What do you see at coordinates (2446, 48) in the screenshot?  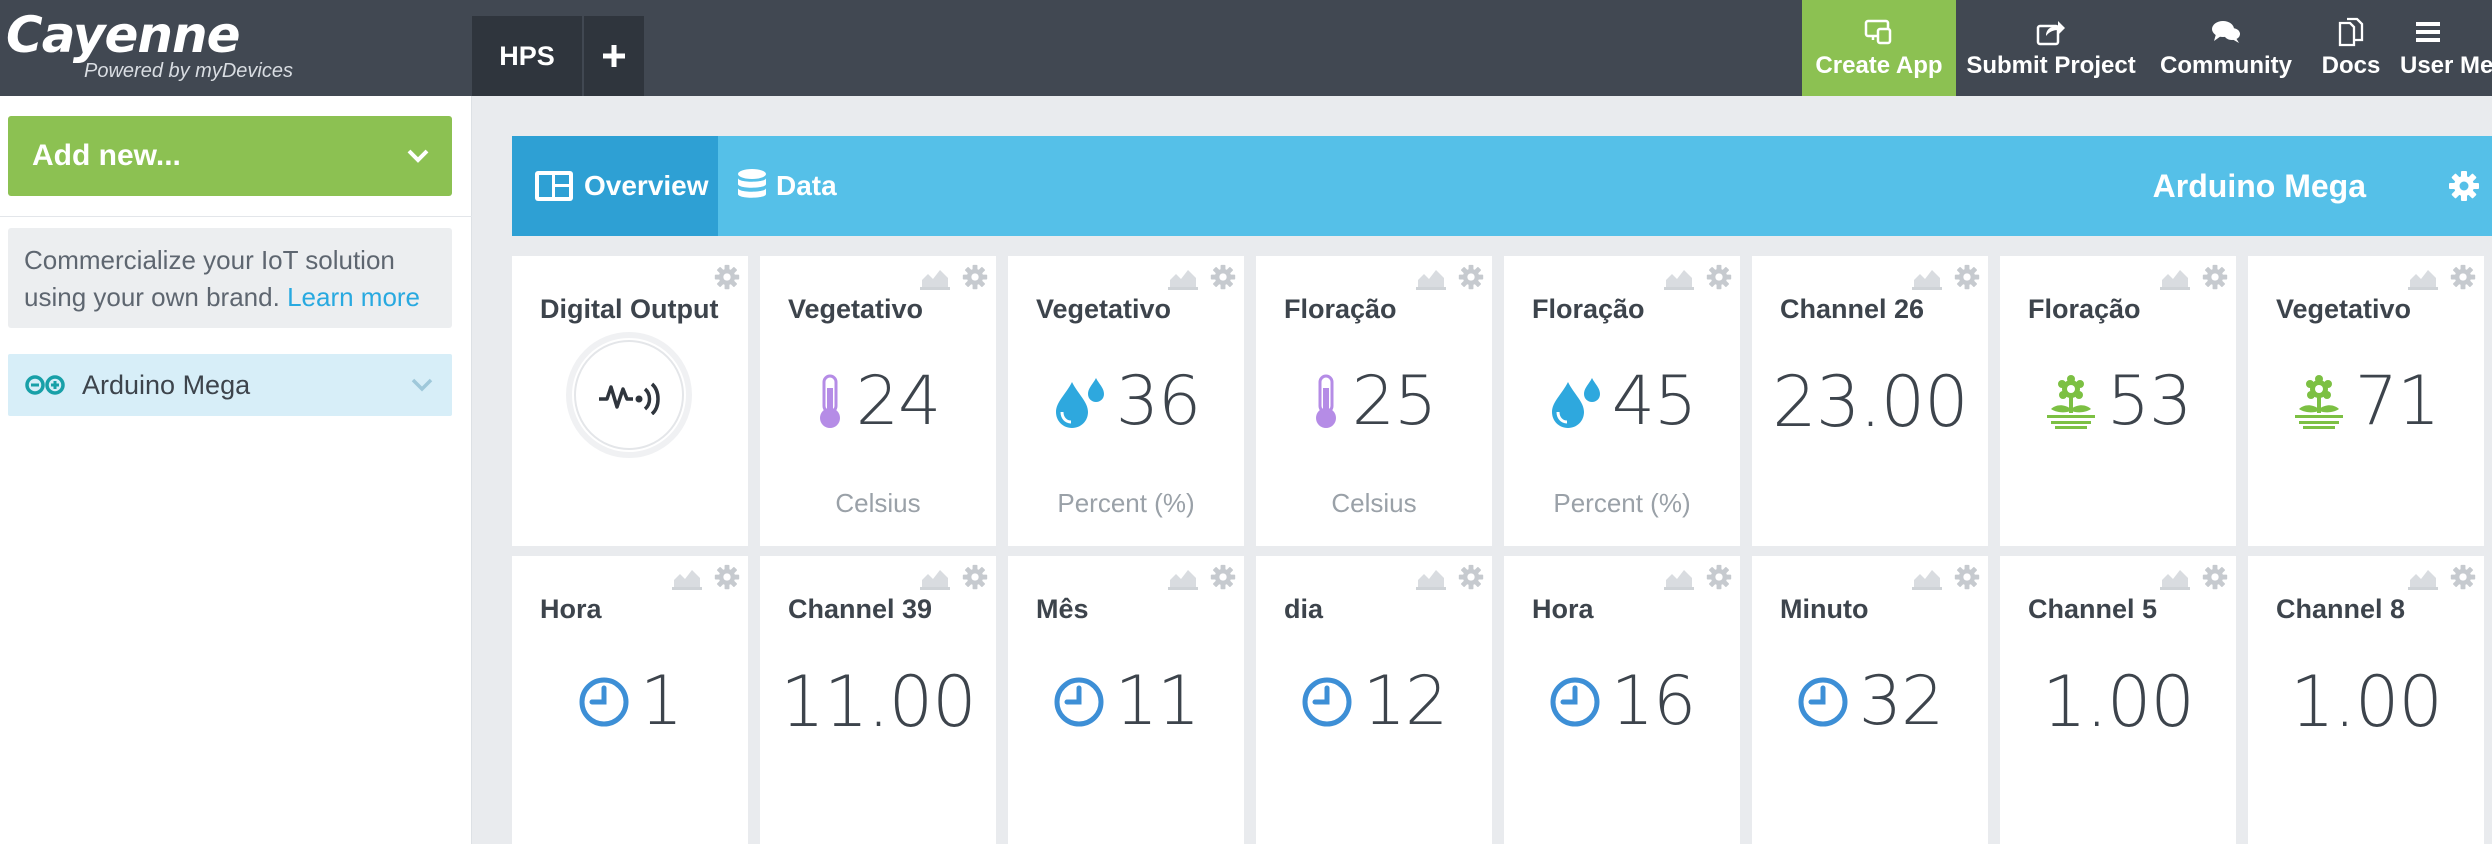 I see `nav-user-menu: User Me` at bounding box center [2446, 48].